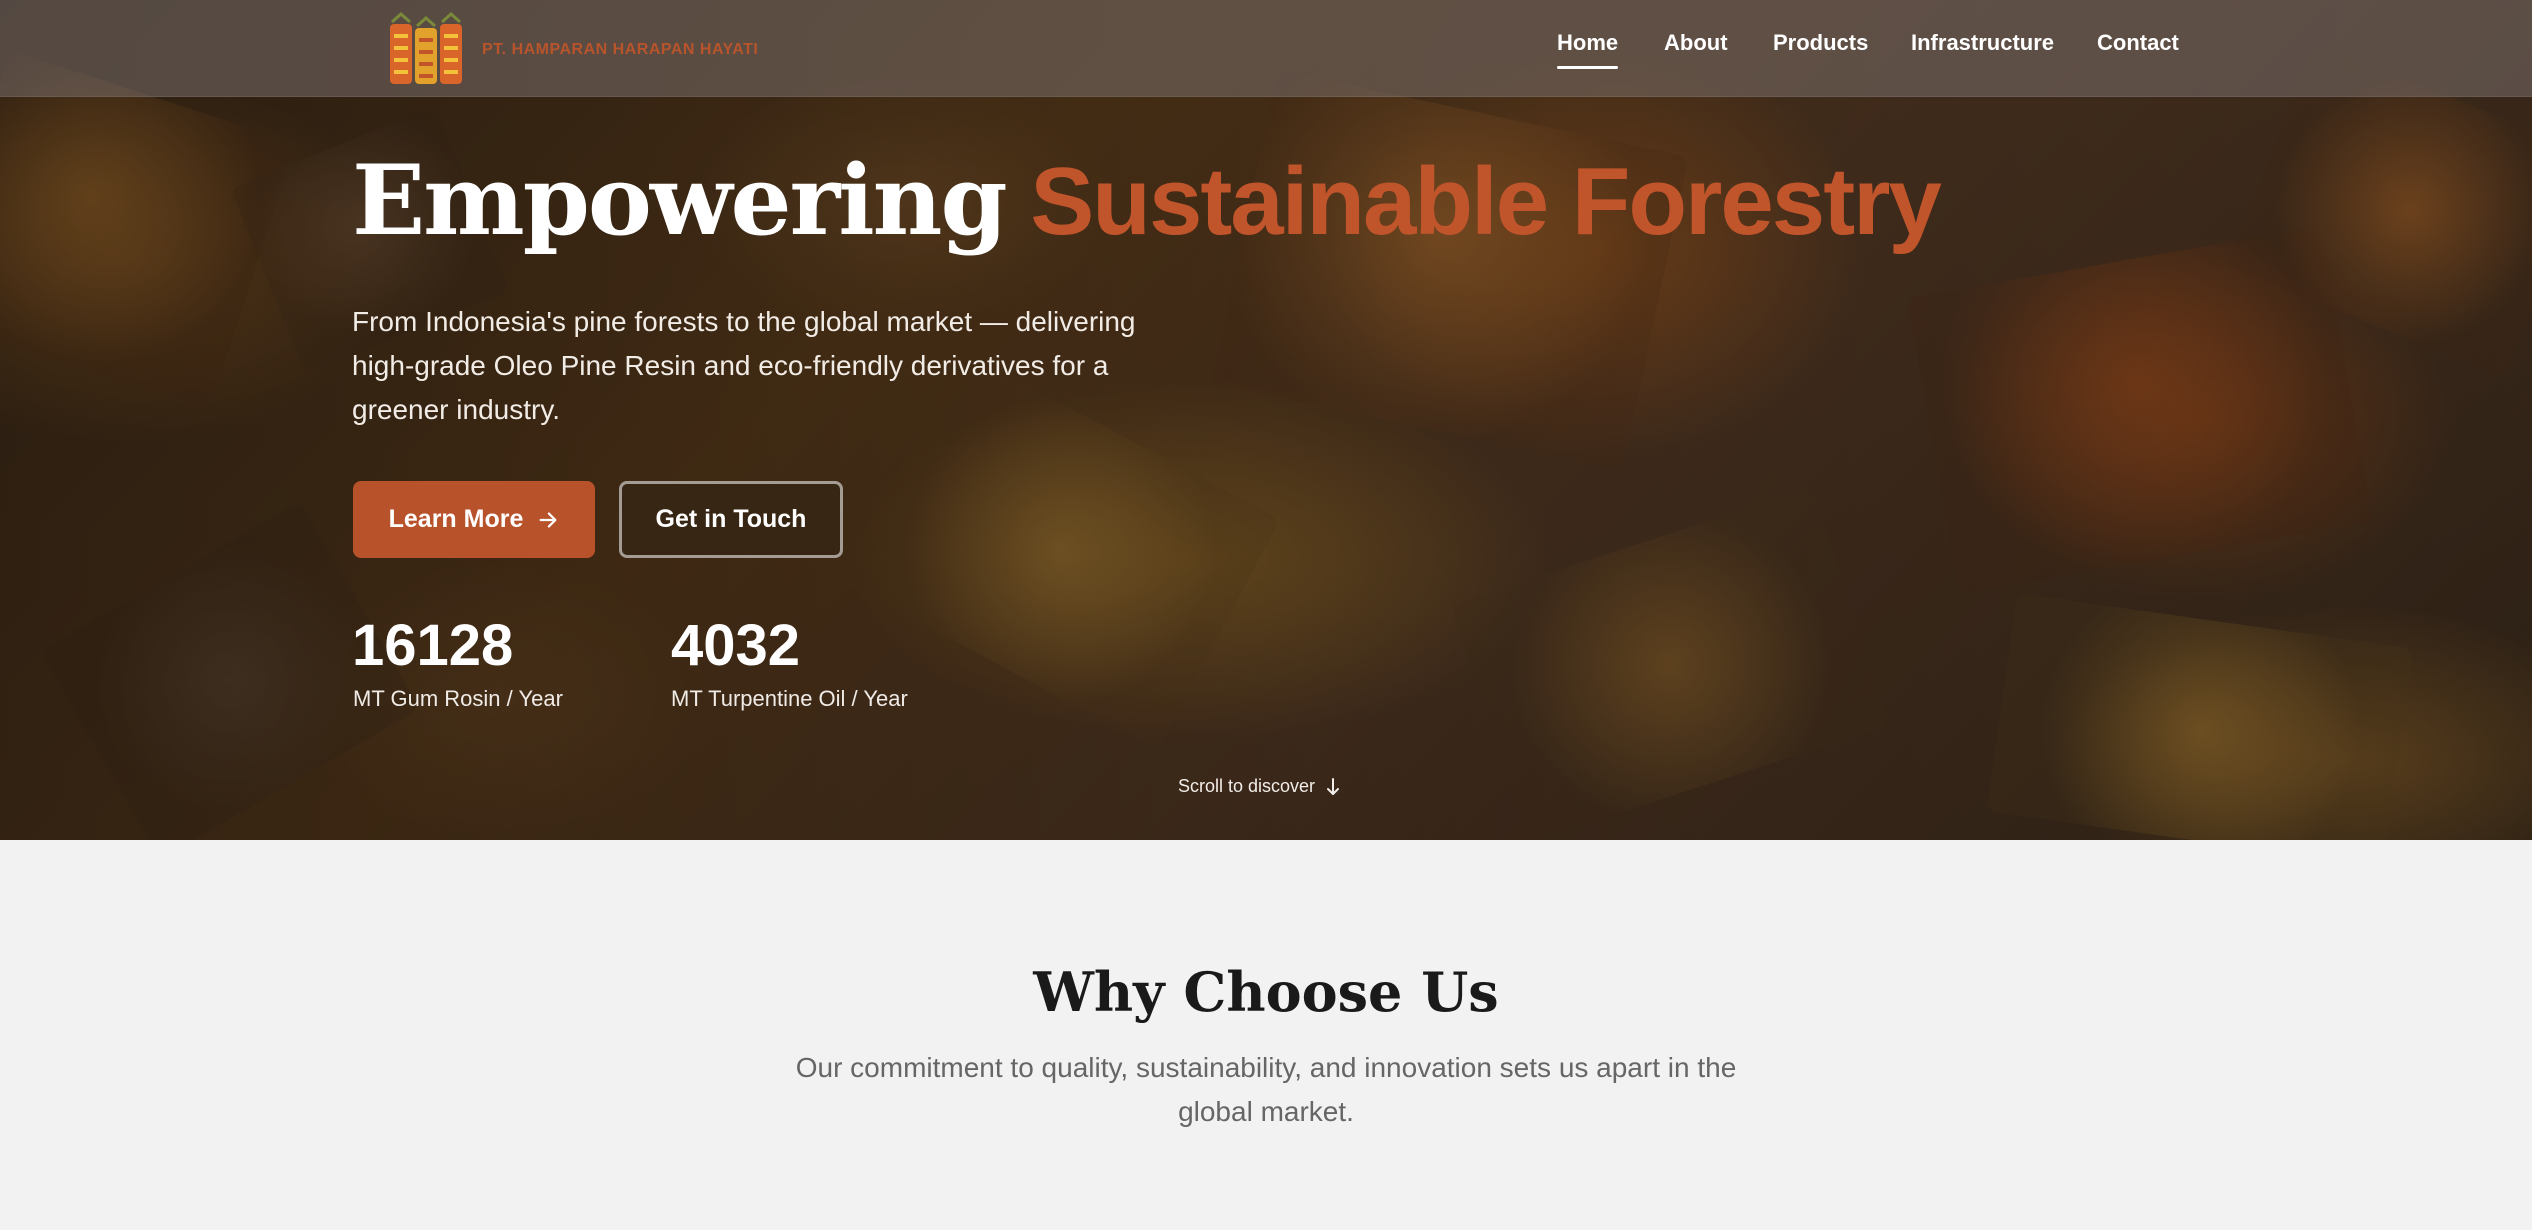 Image resolution: width=2532 pixels, height=1230 pixels. Describe the element at coordinates (1696, 43) in the screenshot. I see `nav-about: About` at that location.